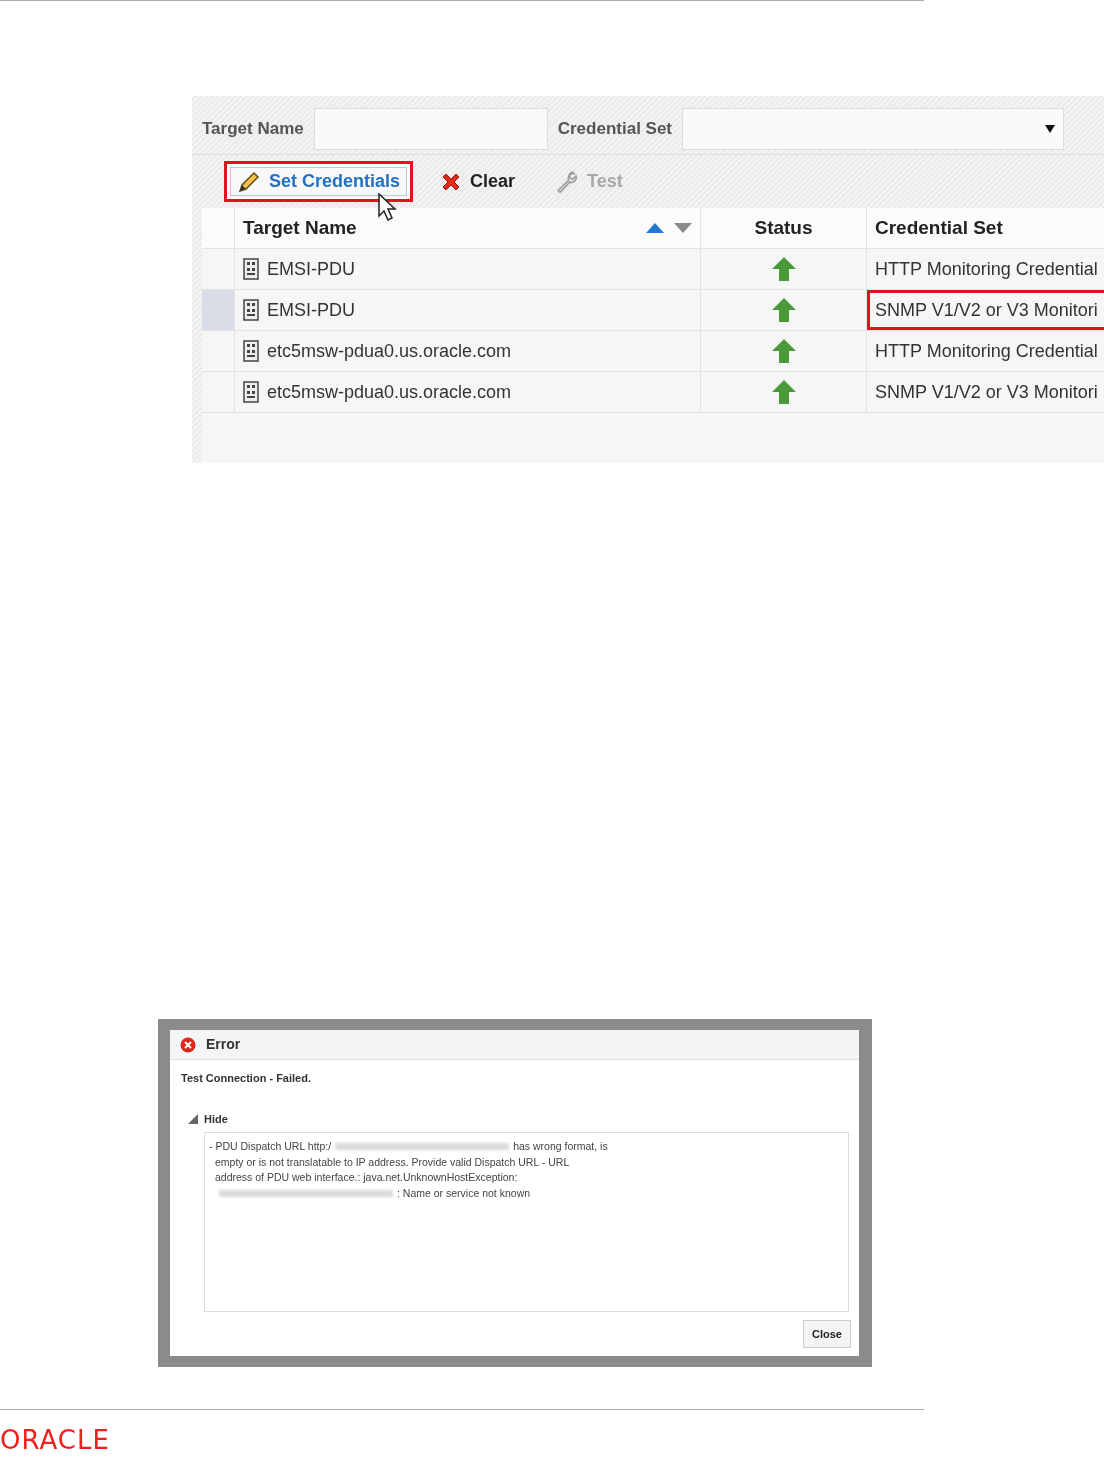 Image resolution: width=1104 pixels, height=1460 pixels. What do you see at coordinates (216, 1118) in the screenshot?
I see `details-toggle-link: Hide` at bounding box center [216, 1118].